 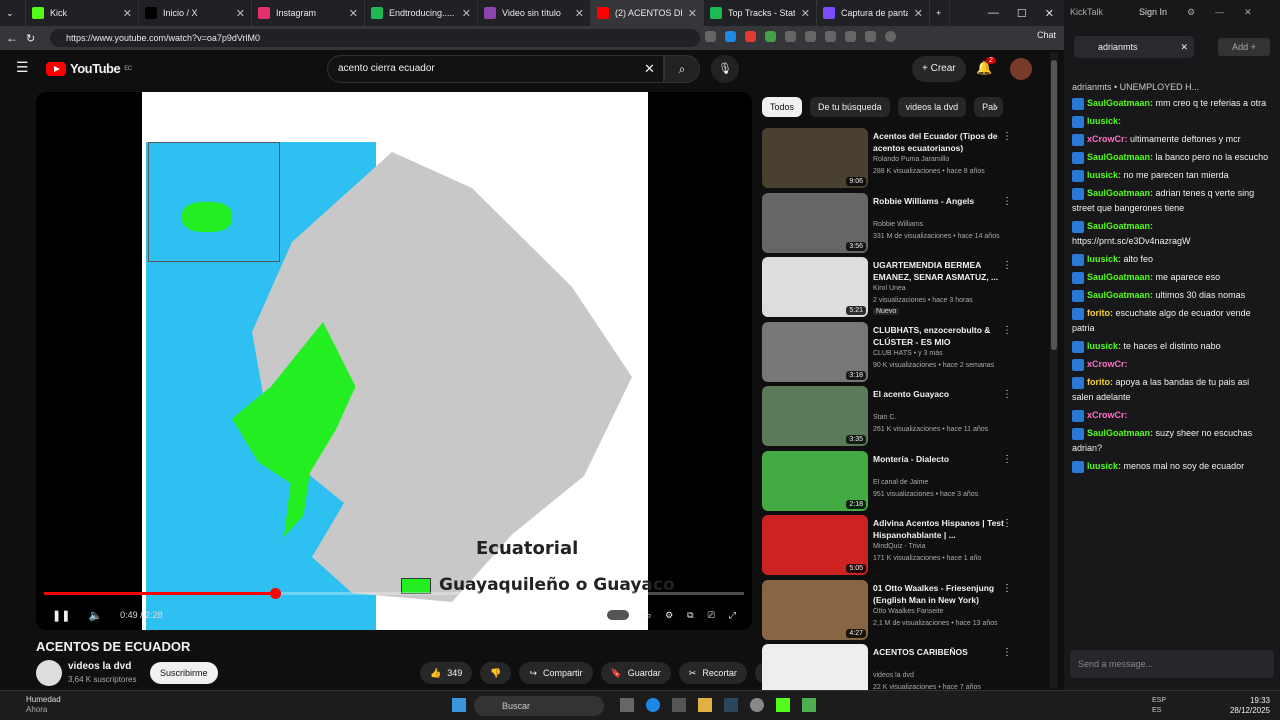 I want to click on browser-tab: (2) ACENTOS DE E ✕, so click(x=647, y=13).